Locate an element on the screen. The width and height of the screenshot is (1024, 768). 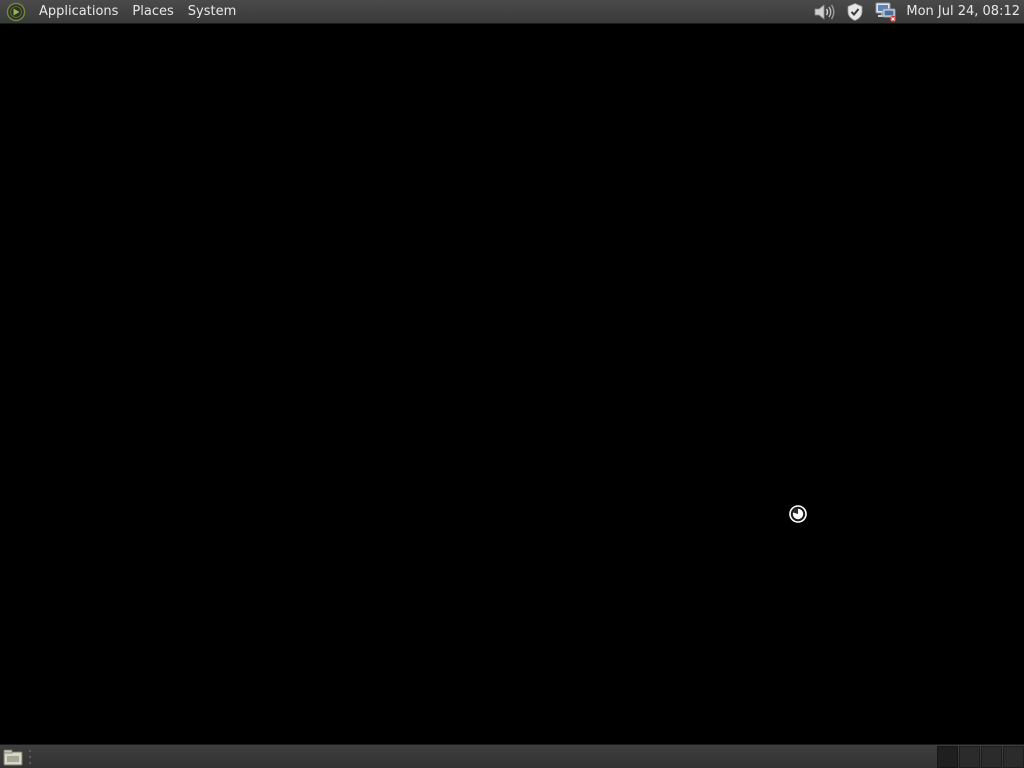
bottom-panel is located at coordinates (512, 756).